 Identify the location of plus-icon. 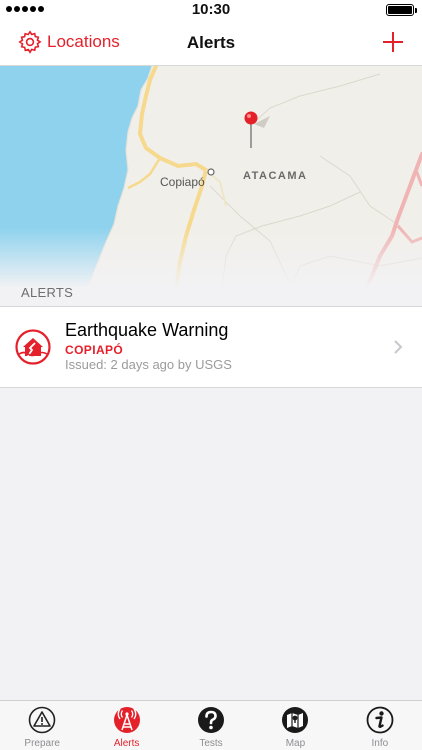
(393, 42).